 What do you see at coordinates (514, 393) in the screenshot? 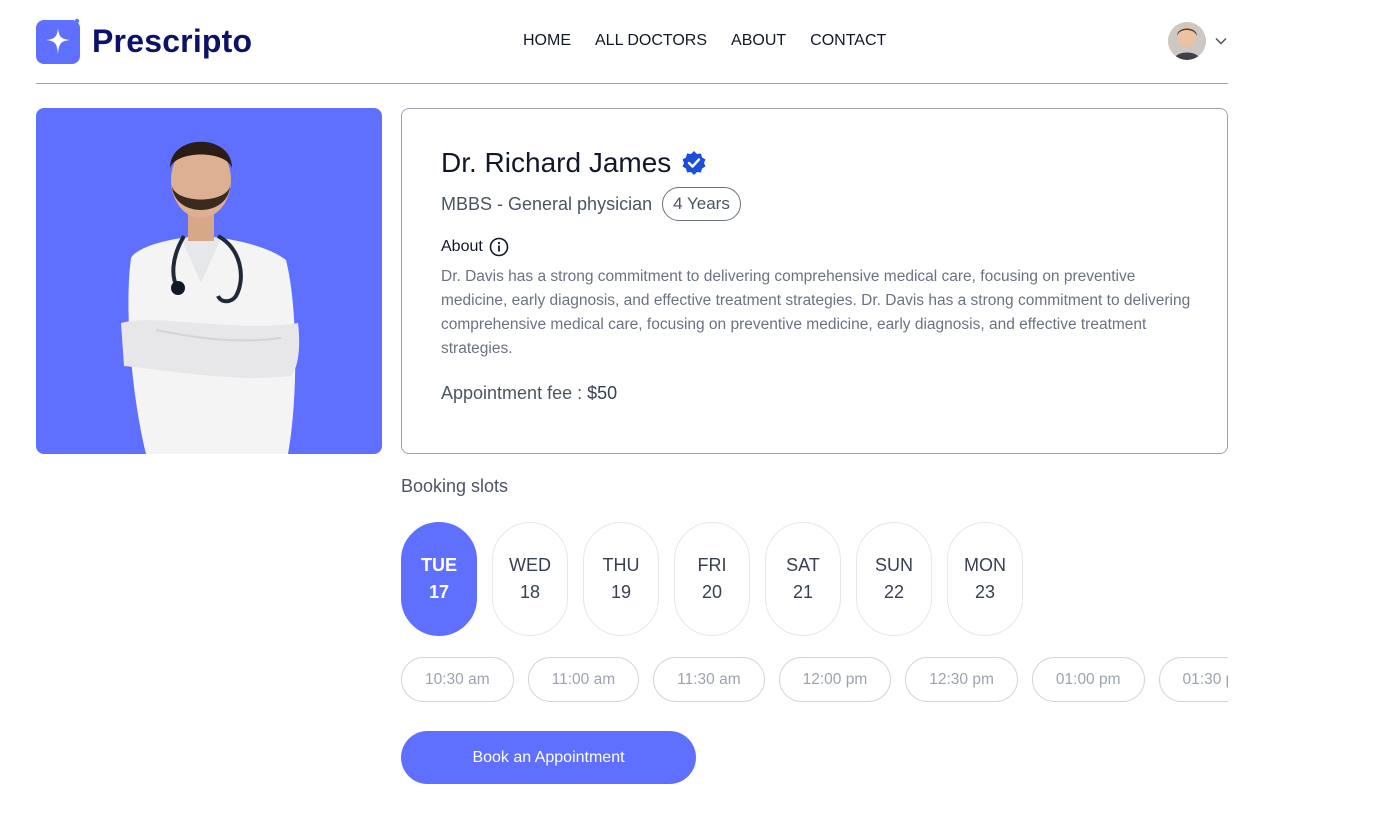
I see `fee-label: Appointment fee :` at bounding box center [514, 393].